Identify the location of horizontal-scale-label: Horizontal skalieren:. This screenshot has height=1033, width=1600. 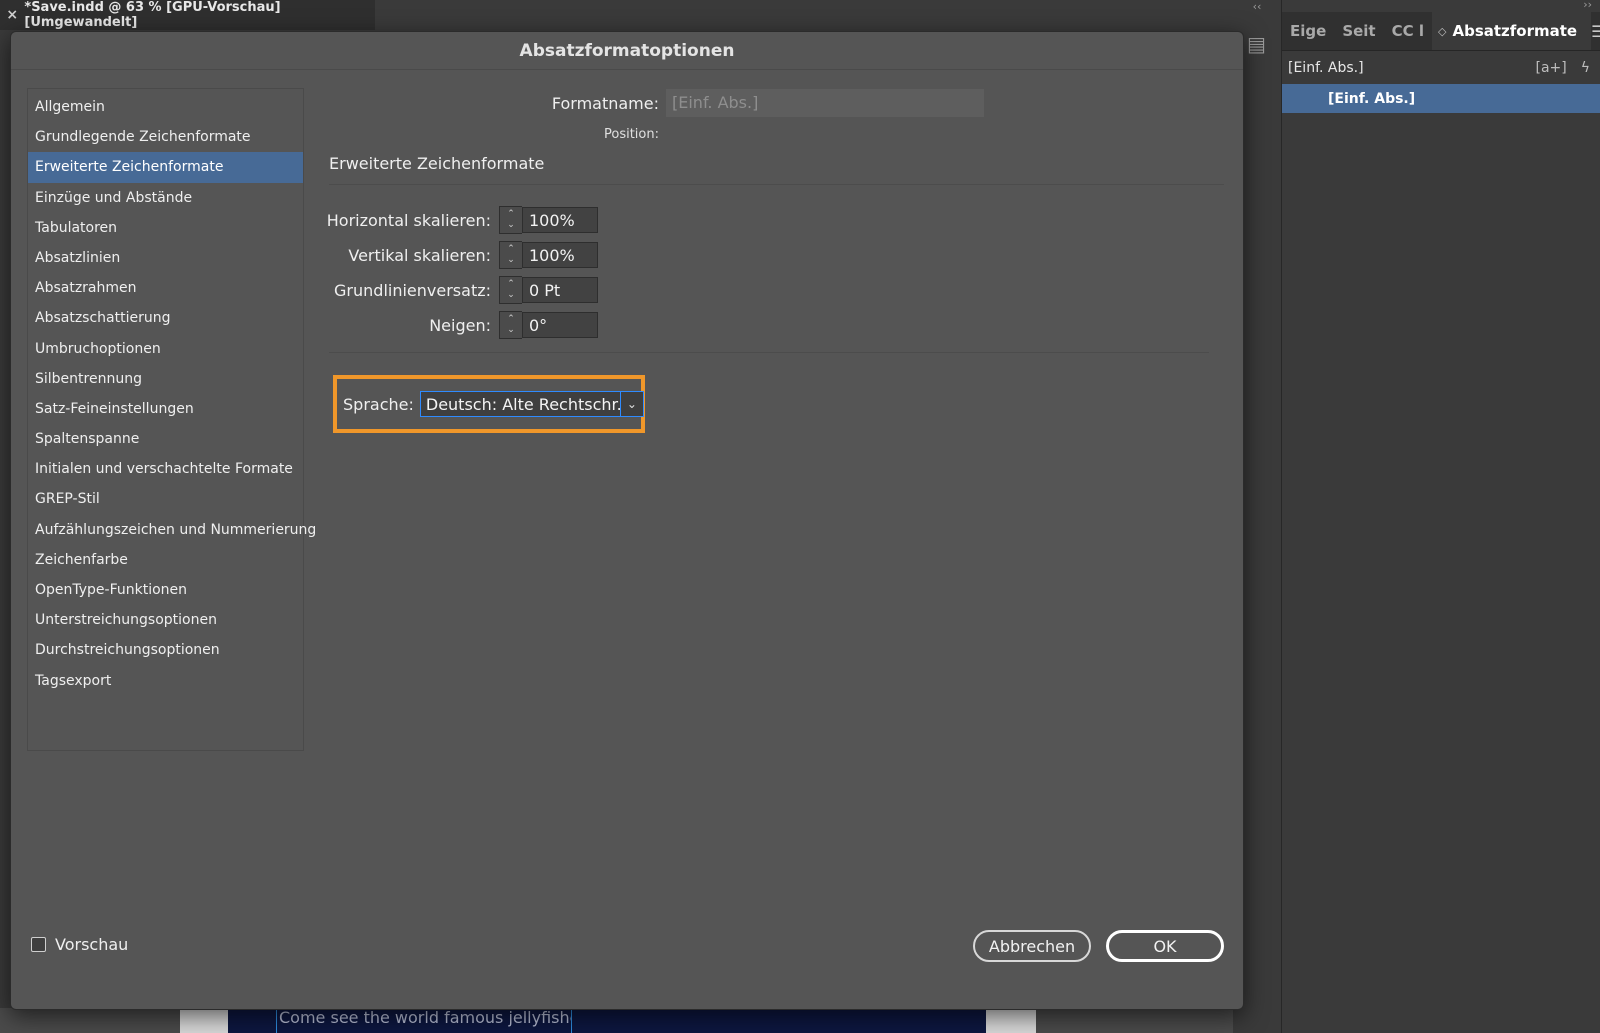
(408, 220).